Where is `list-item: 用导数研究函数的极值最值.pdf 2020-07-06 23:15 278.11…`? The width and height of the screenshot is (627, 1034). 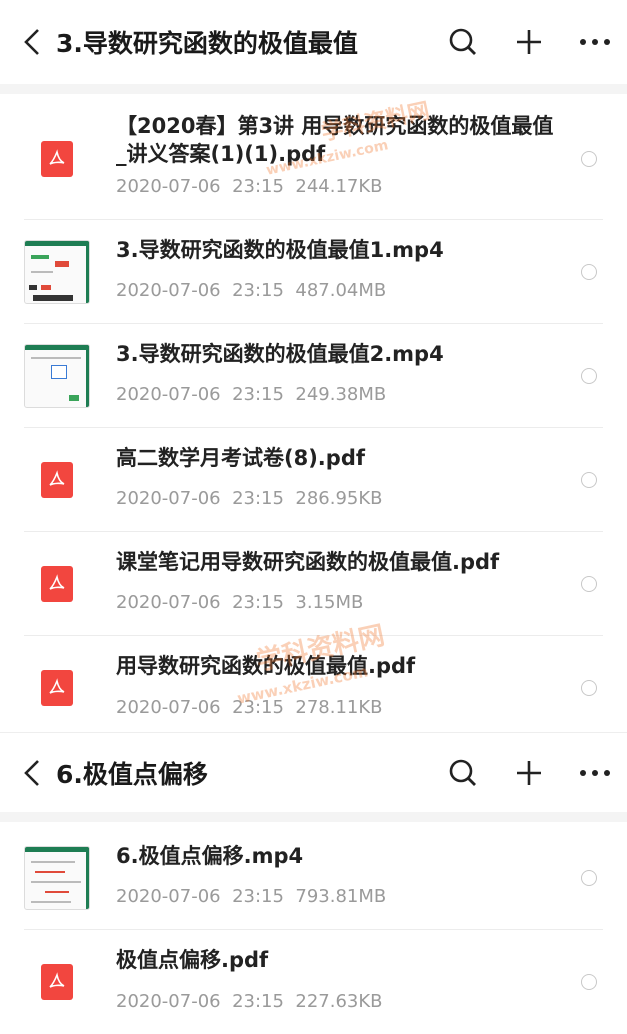 list-item: 用导数研究函数的极值最值.pdf 2020-07-06 23:15 278.11… is located at coordinates (313, 688).